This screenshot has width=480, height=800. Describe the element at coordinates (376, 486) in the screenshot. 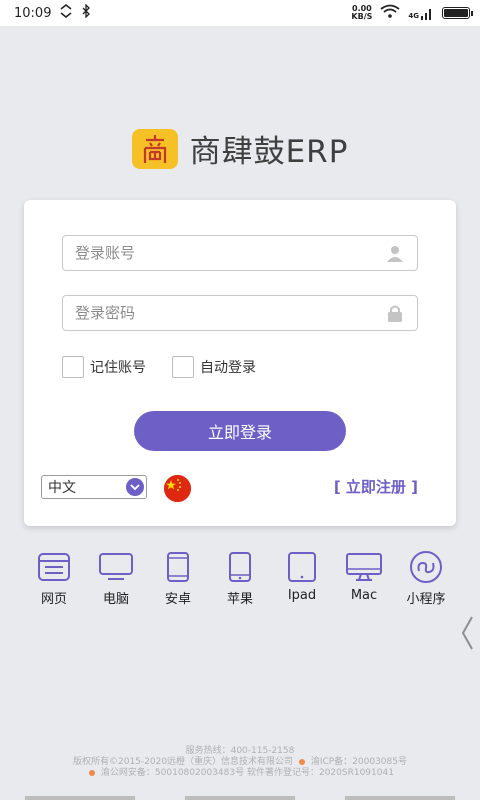

I see `register-link: [ 立即注册 ]` at that location.